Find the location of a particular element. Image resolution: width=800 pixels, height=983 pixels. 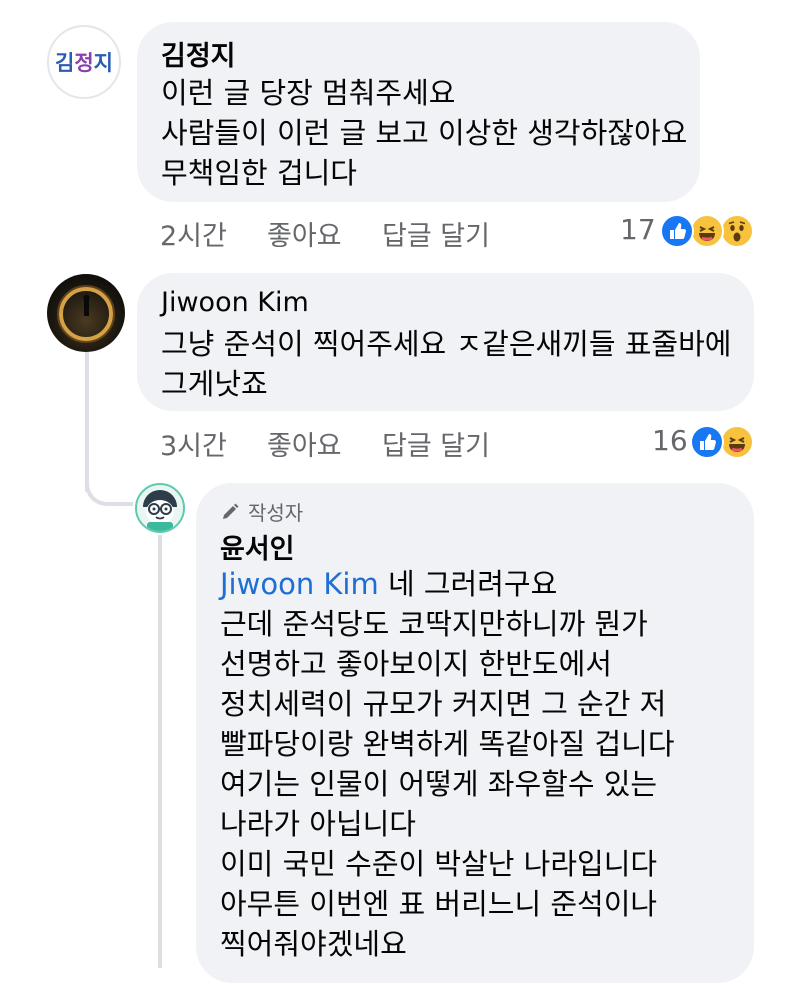

comment-bubble: Jiwoon Kim 그냥 준석이 찍어주세요 ㅈ같은새끼들 표줄바에 그게낫죠 is located at coordinates (445, 342).